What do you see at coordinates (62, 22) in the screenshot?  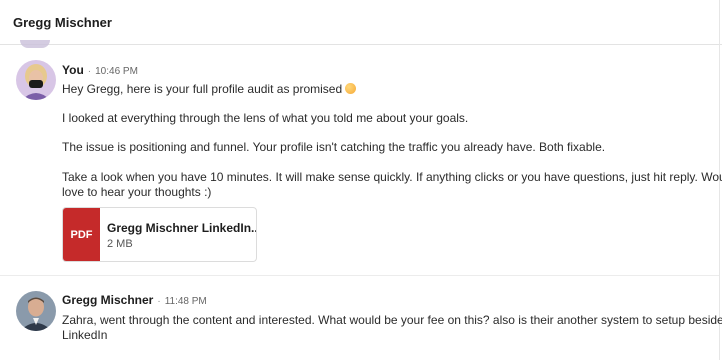 I see `conversation-title: Gregg Mischner` at bounding box center [62, 22].